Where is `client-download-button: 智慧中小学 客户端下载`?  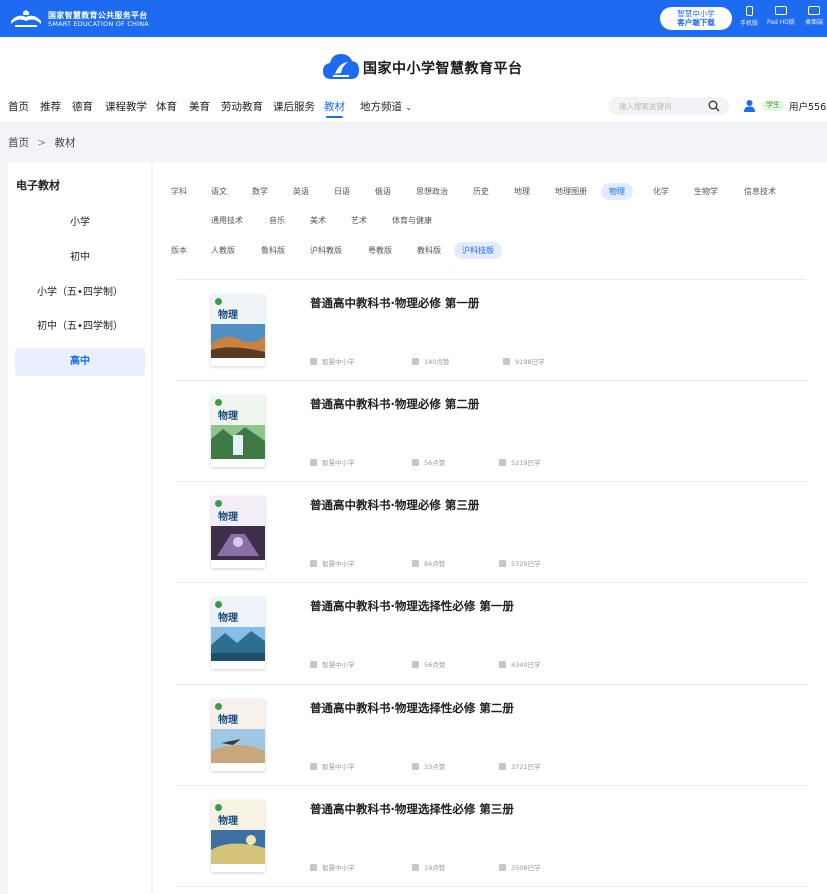
client-download-button: 智慧中小学 客户端下载 is located at coordinates (696, 18).